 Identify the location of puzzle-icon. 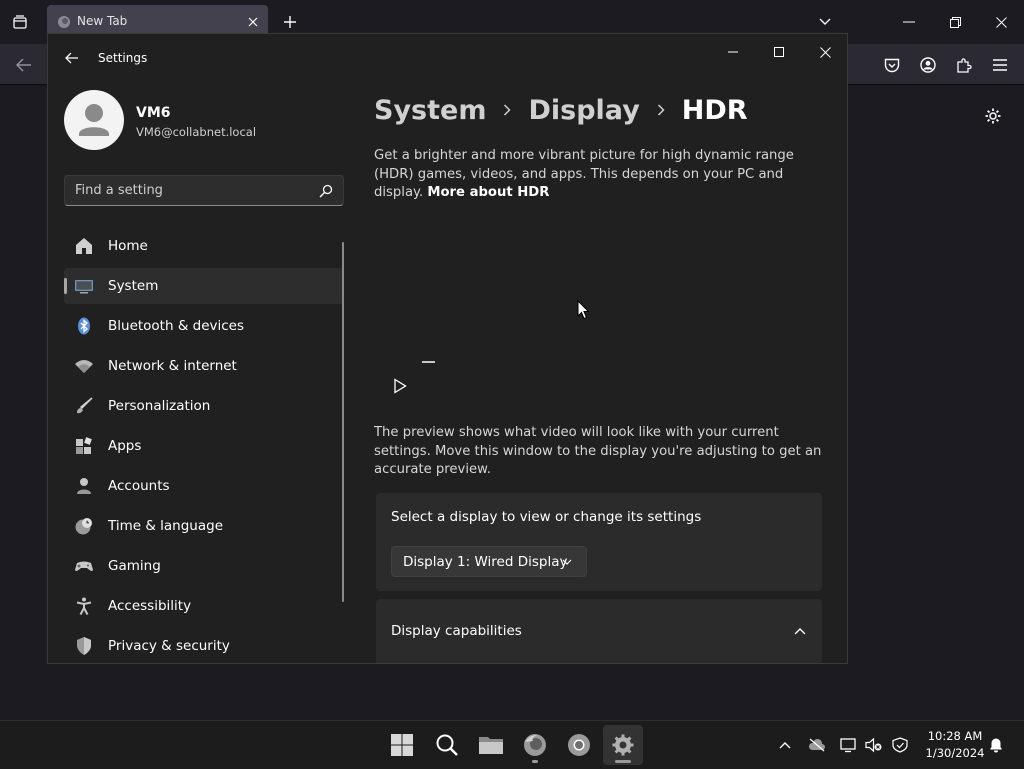
(964, 65).